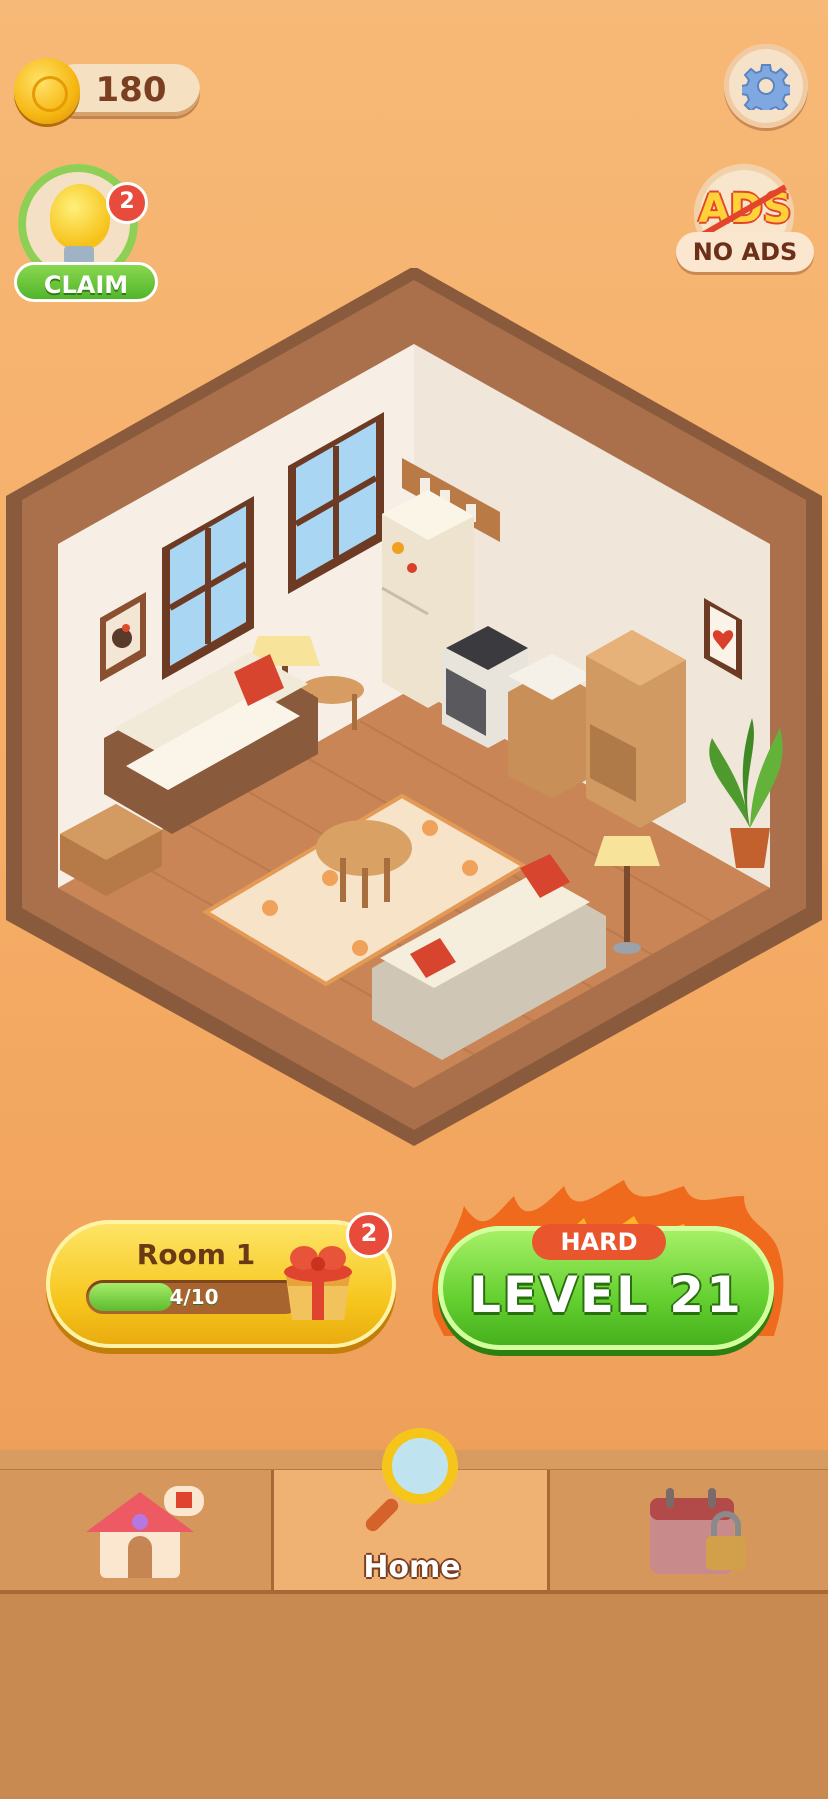 This screenshot has height=1799, width=828. Describe the element at coordinates (412, 1567) in the screenshot. I see `tab-home-label: Home` at that location.